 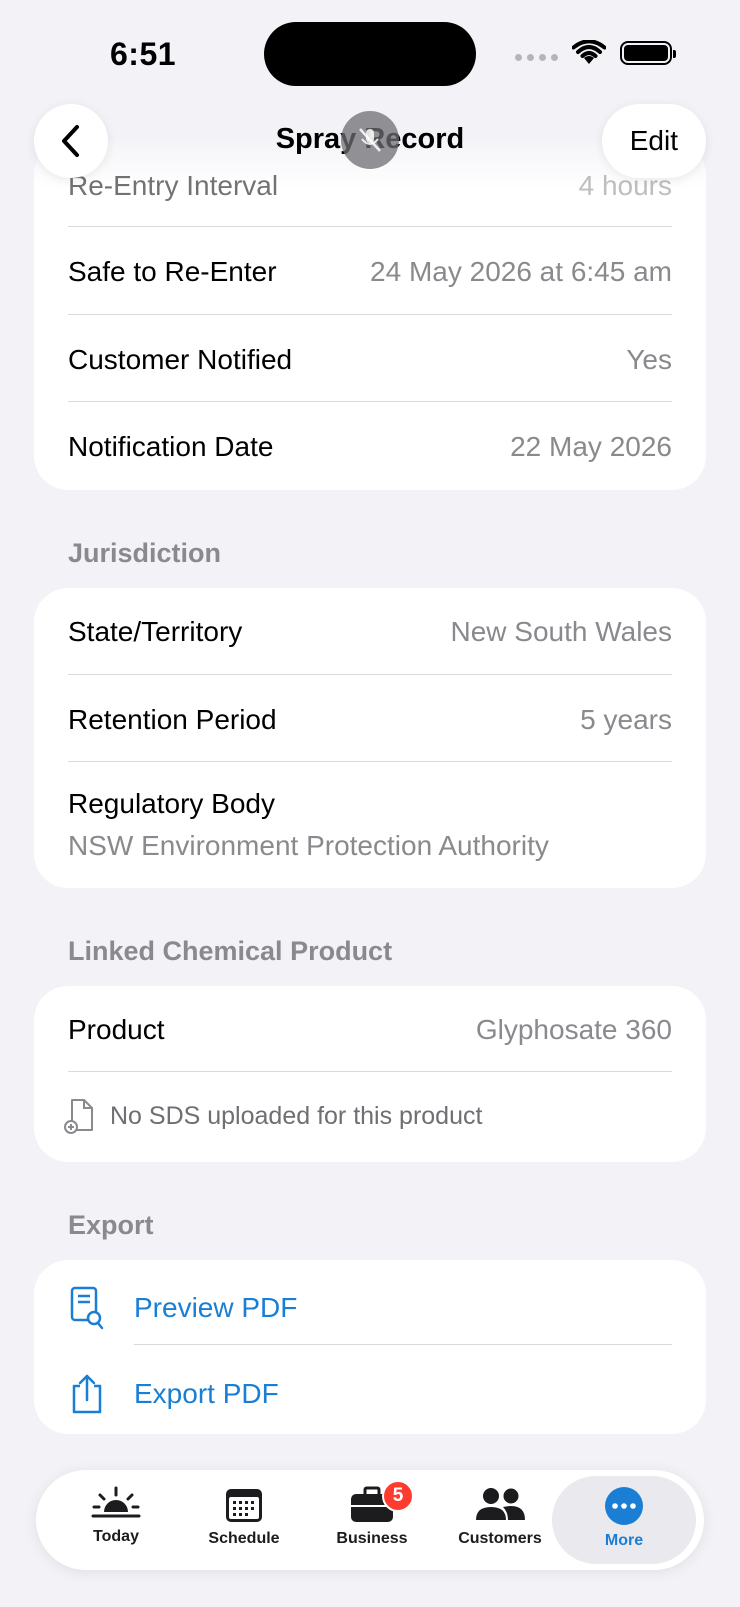 I want to click on people-icon, so click(x=500, y=1504).